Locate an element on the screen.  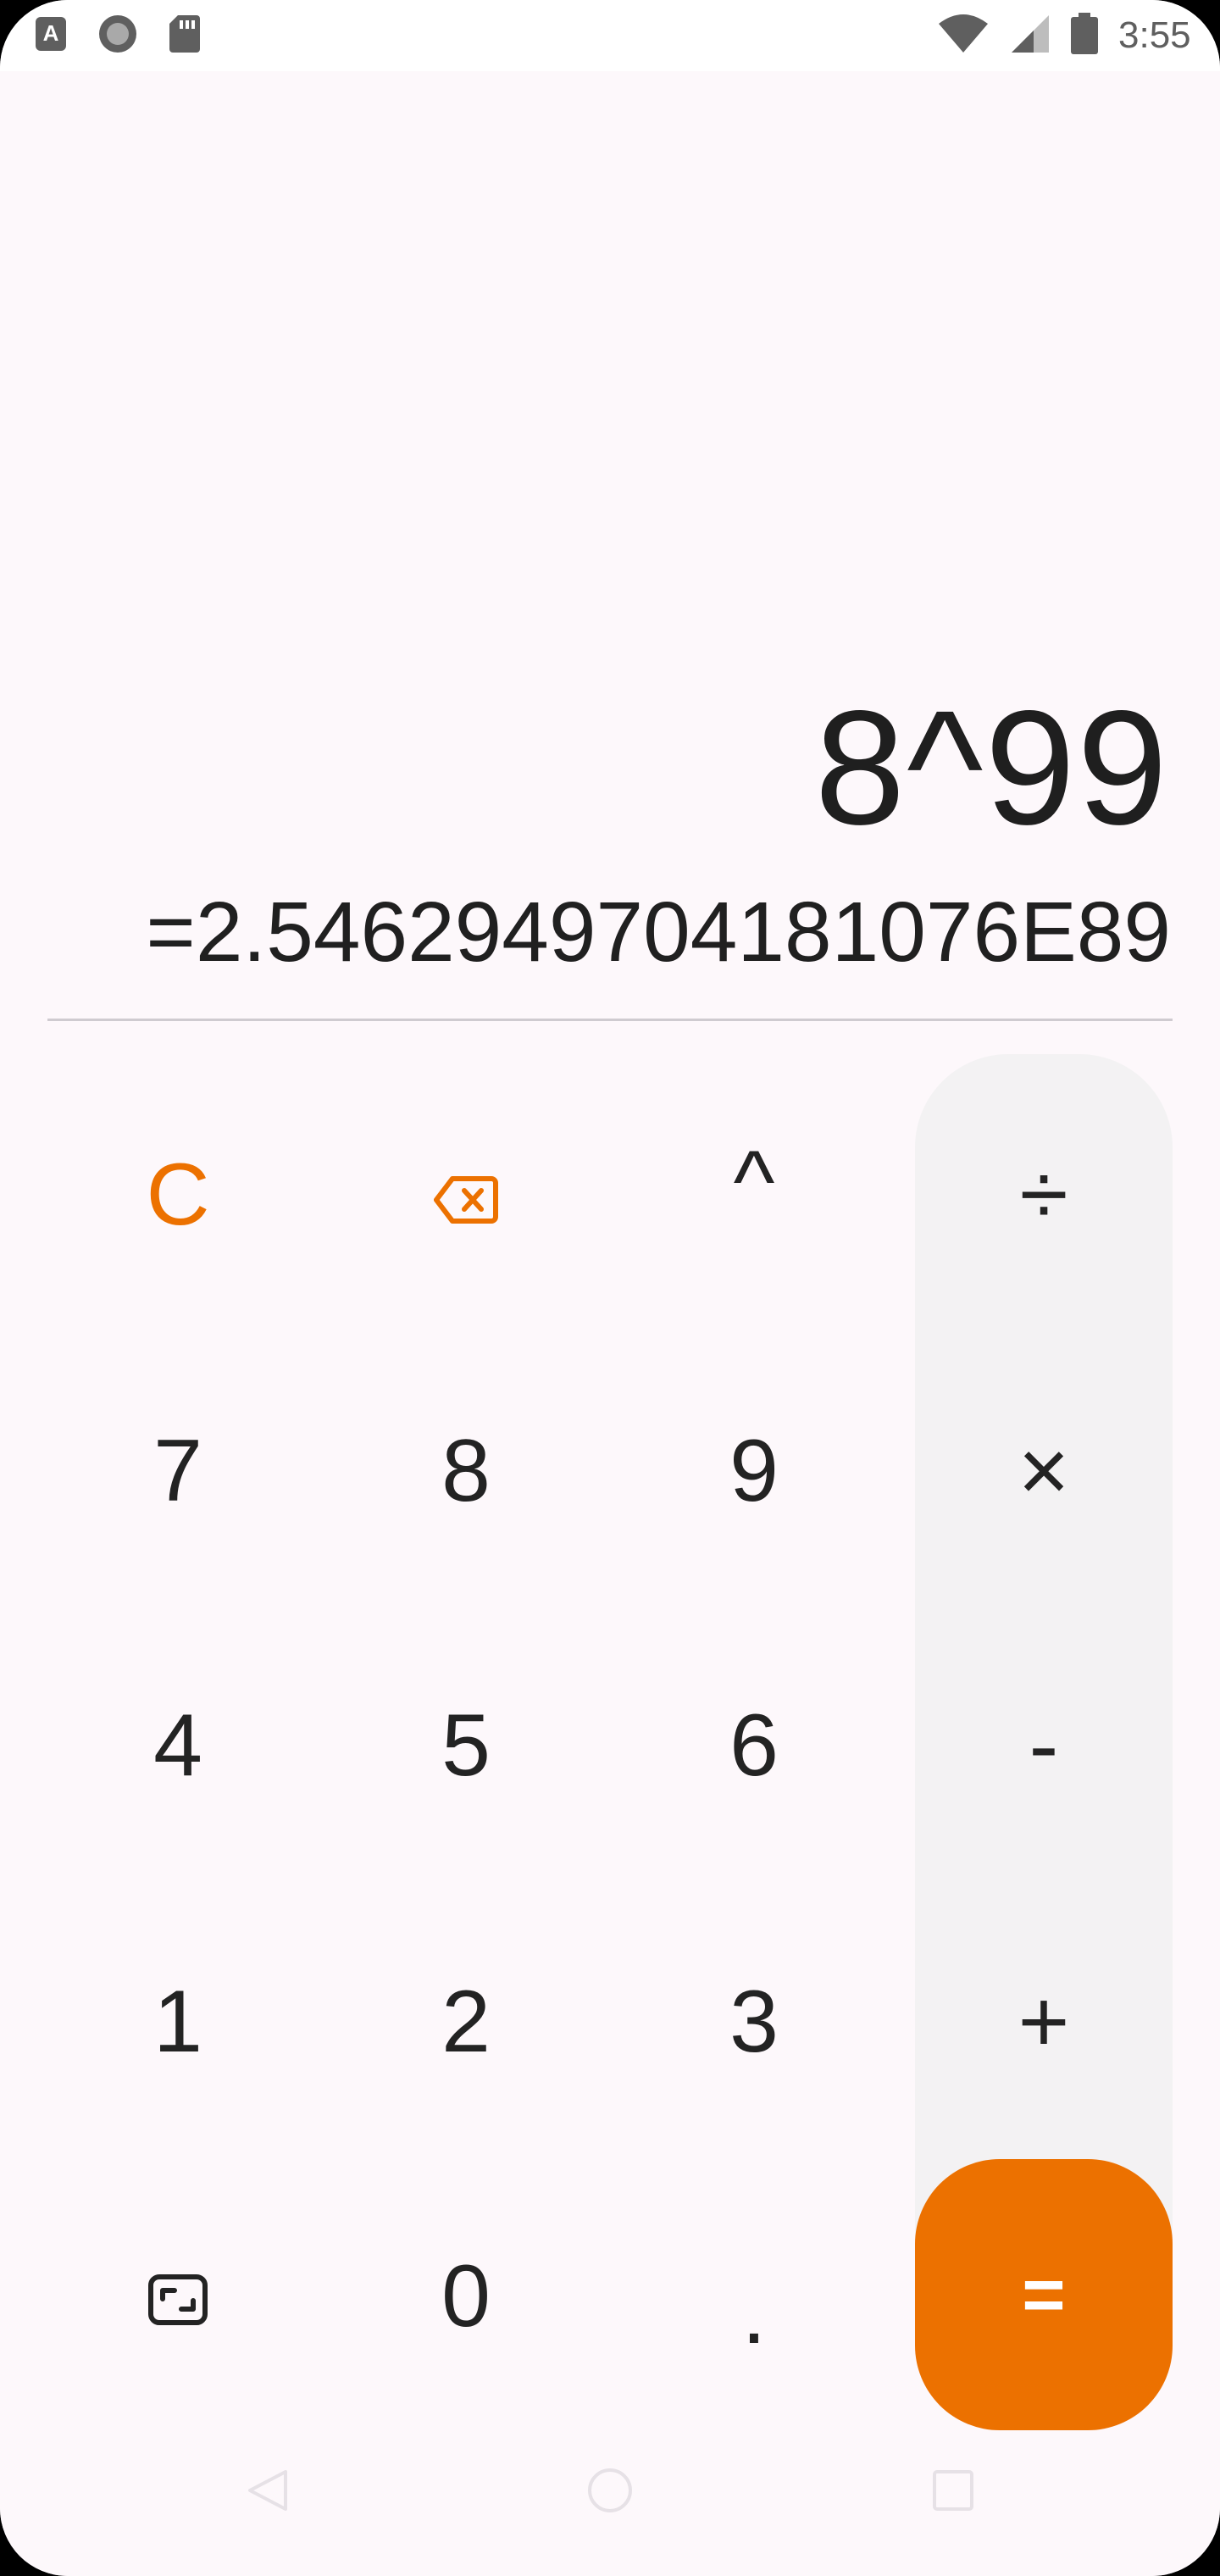
clear-label: C is located at coordinates (178, 1195).